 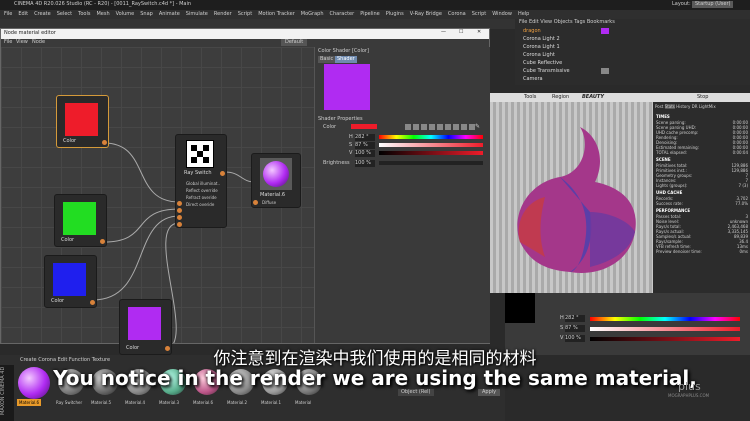 I want to click on object-row: Corona Light 1, so click(x=541, y=47).